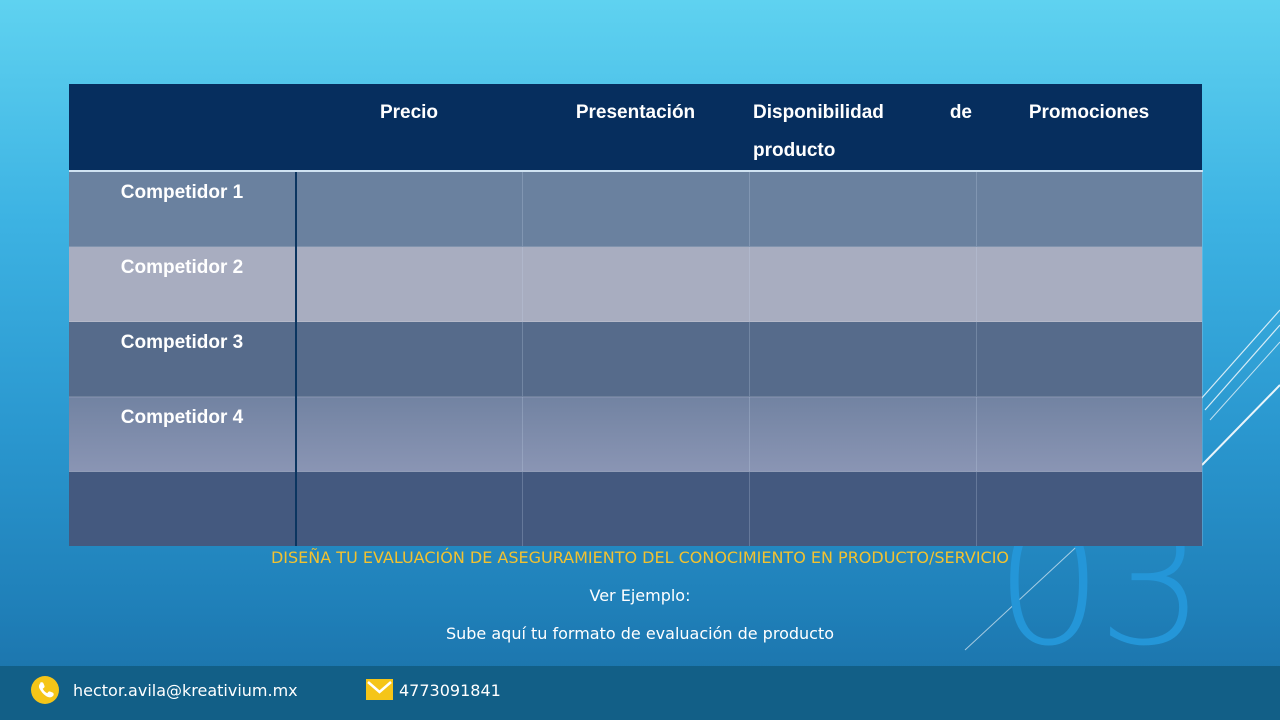 The width and height of the screenshot is (1280, 720). Describe the element at coordinates (379, 689) in the screenshot. I see `mail-icon` at that location.